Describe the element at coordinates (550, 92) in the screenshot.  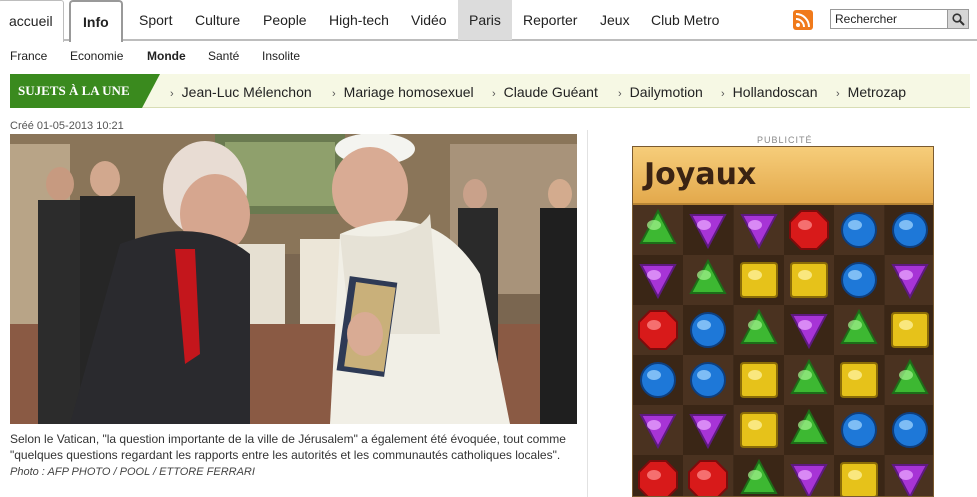
I see `subject-label: Claude Guéant` at that location.